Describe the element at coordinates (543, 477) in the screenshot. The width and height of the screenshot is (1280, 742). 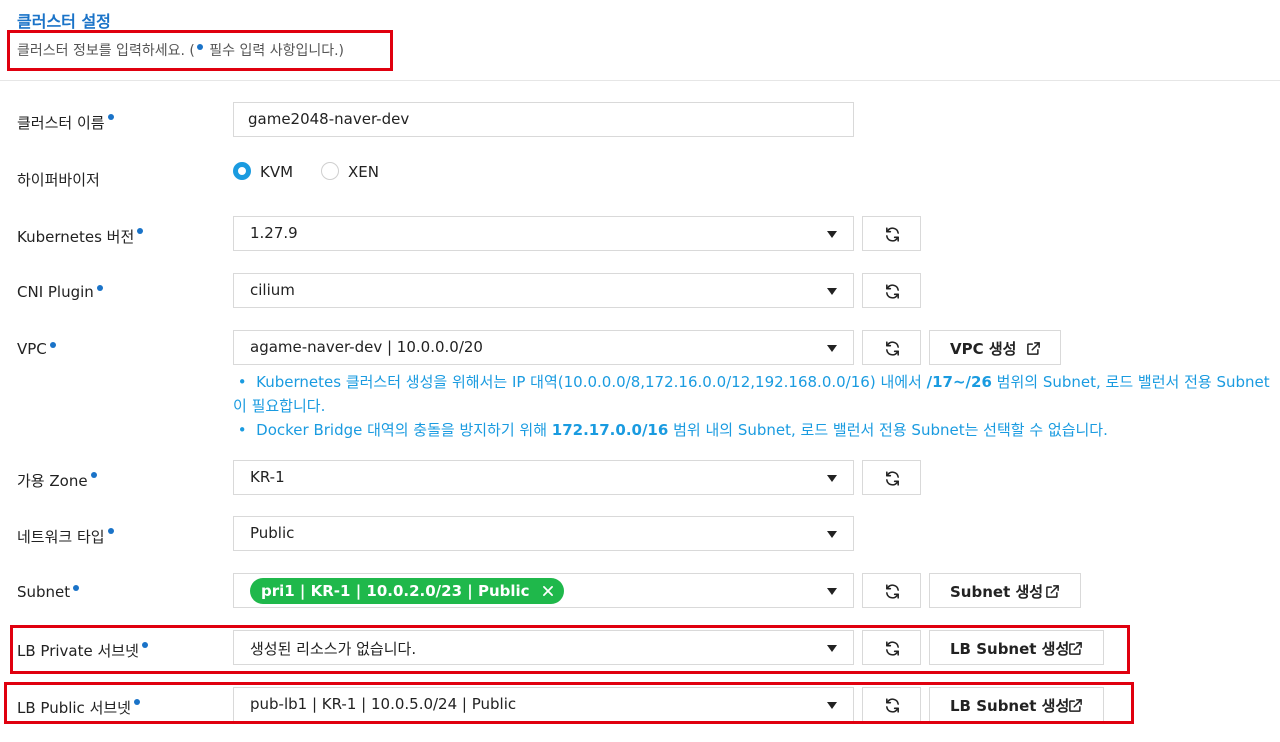
I see `zone-select: KR-1` at that location.